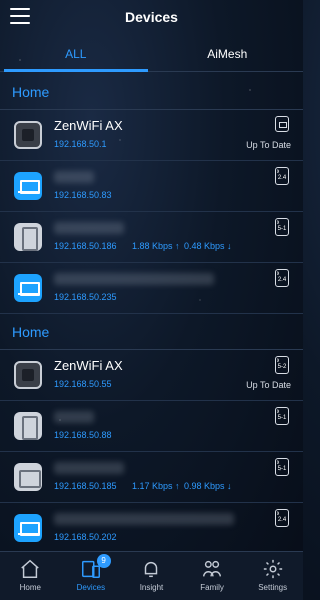 The image size is (320, 600). I want to click on device-row: 192.168.50.202 2.4, so click(151, 526).